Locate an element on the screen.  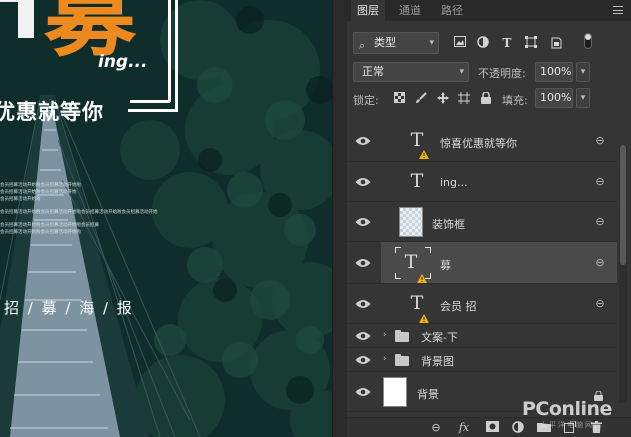
filter-kind-select: ⌕ 类型 ▾ is located at coordinates (396, 43).